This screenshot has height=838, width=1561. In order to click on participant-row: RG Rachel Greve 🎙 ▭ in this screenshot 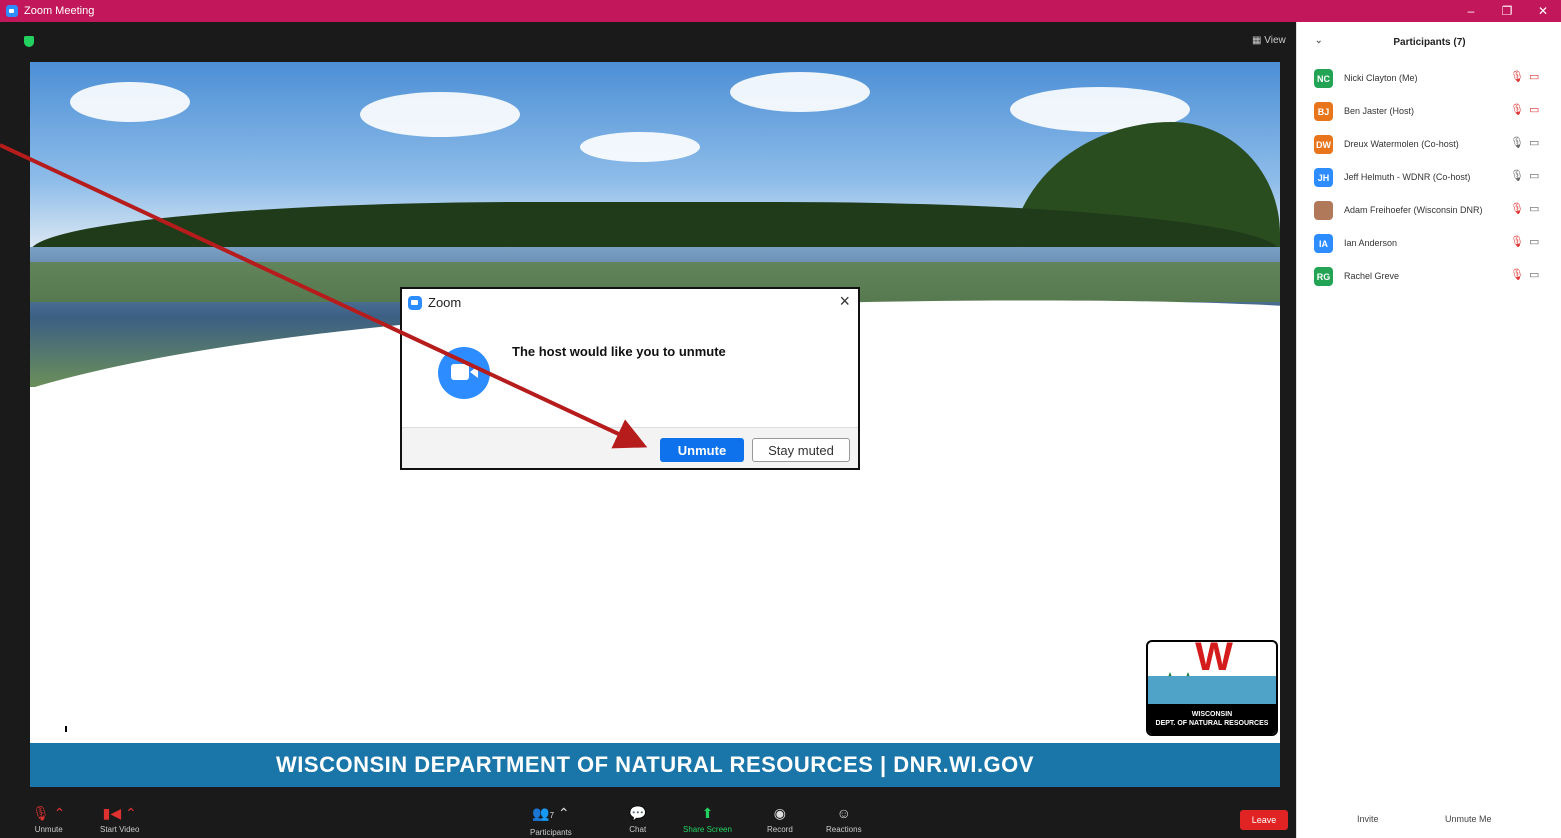, I will do `click(1429, 276)`.